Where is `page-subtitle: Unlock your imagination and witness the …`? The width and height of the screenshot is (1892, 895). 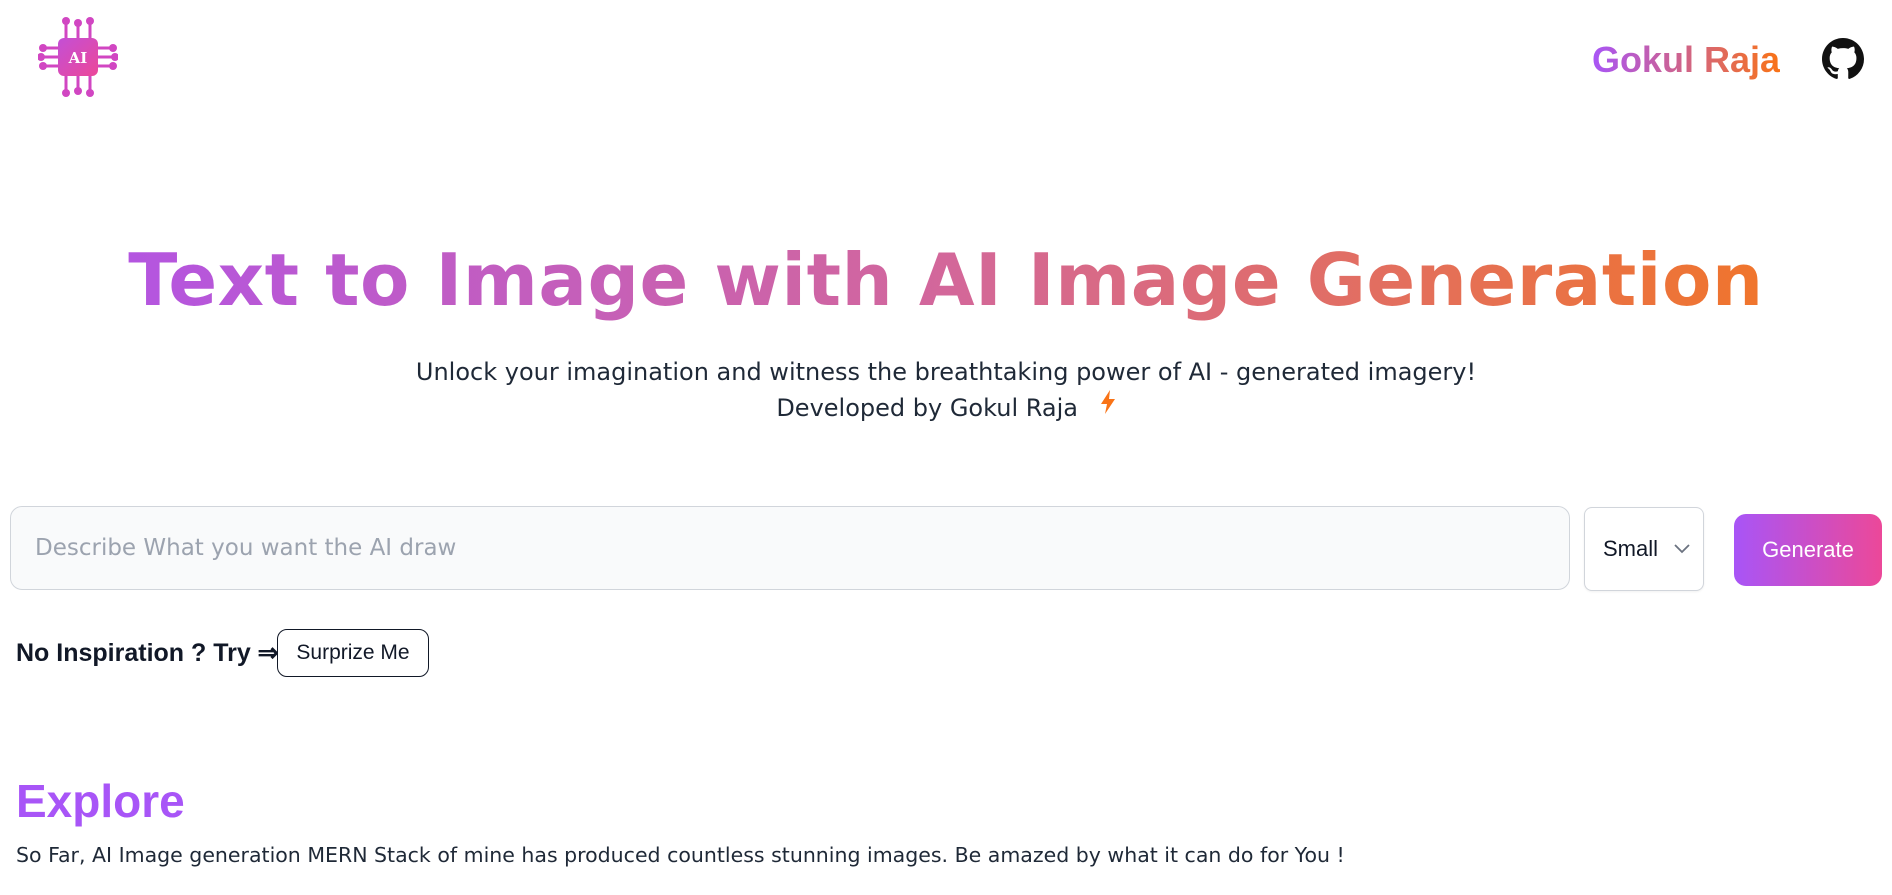 page-subtitle: Unlock your imagination and witness the … is located at coordinates (946, 372).